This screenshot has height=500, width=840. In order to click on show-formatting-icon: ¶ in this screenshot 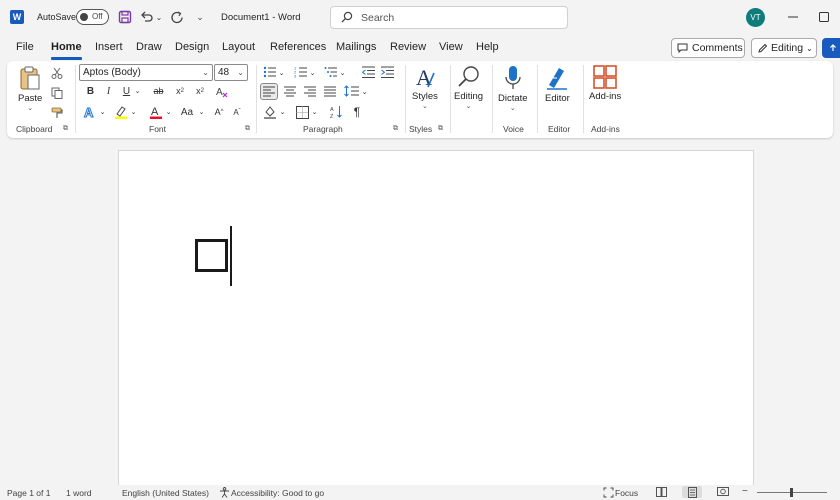, I will do `click(357, 112)`.